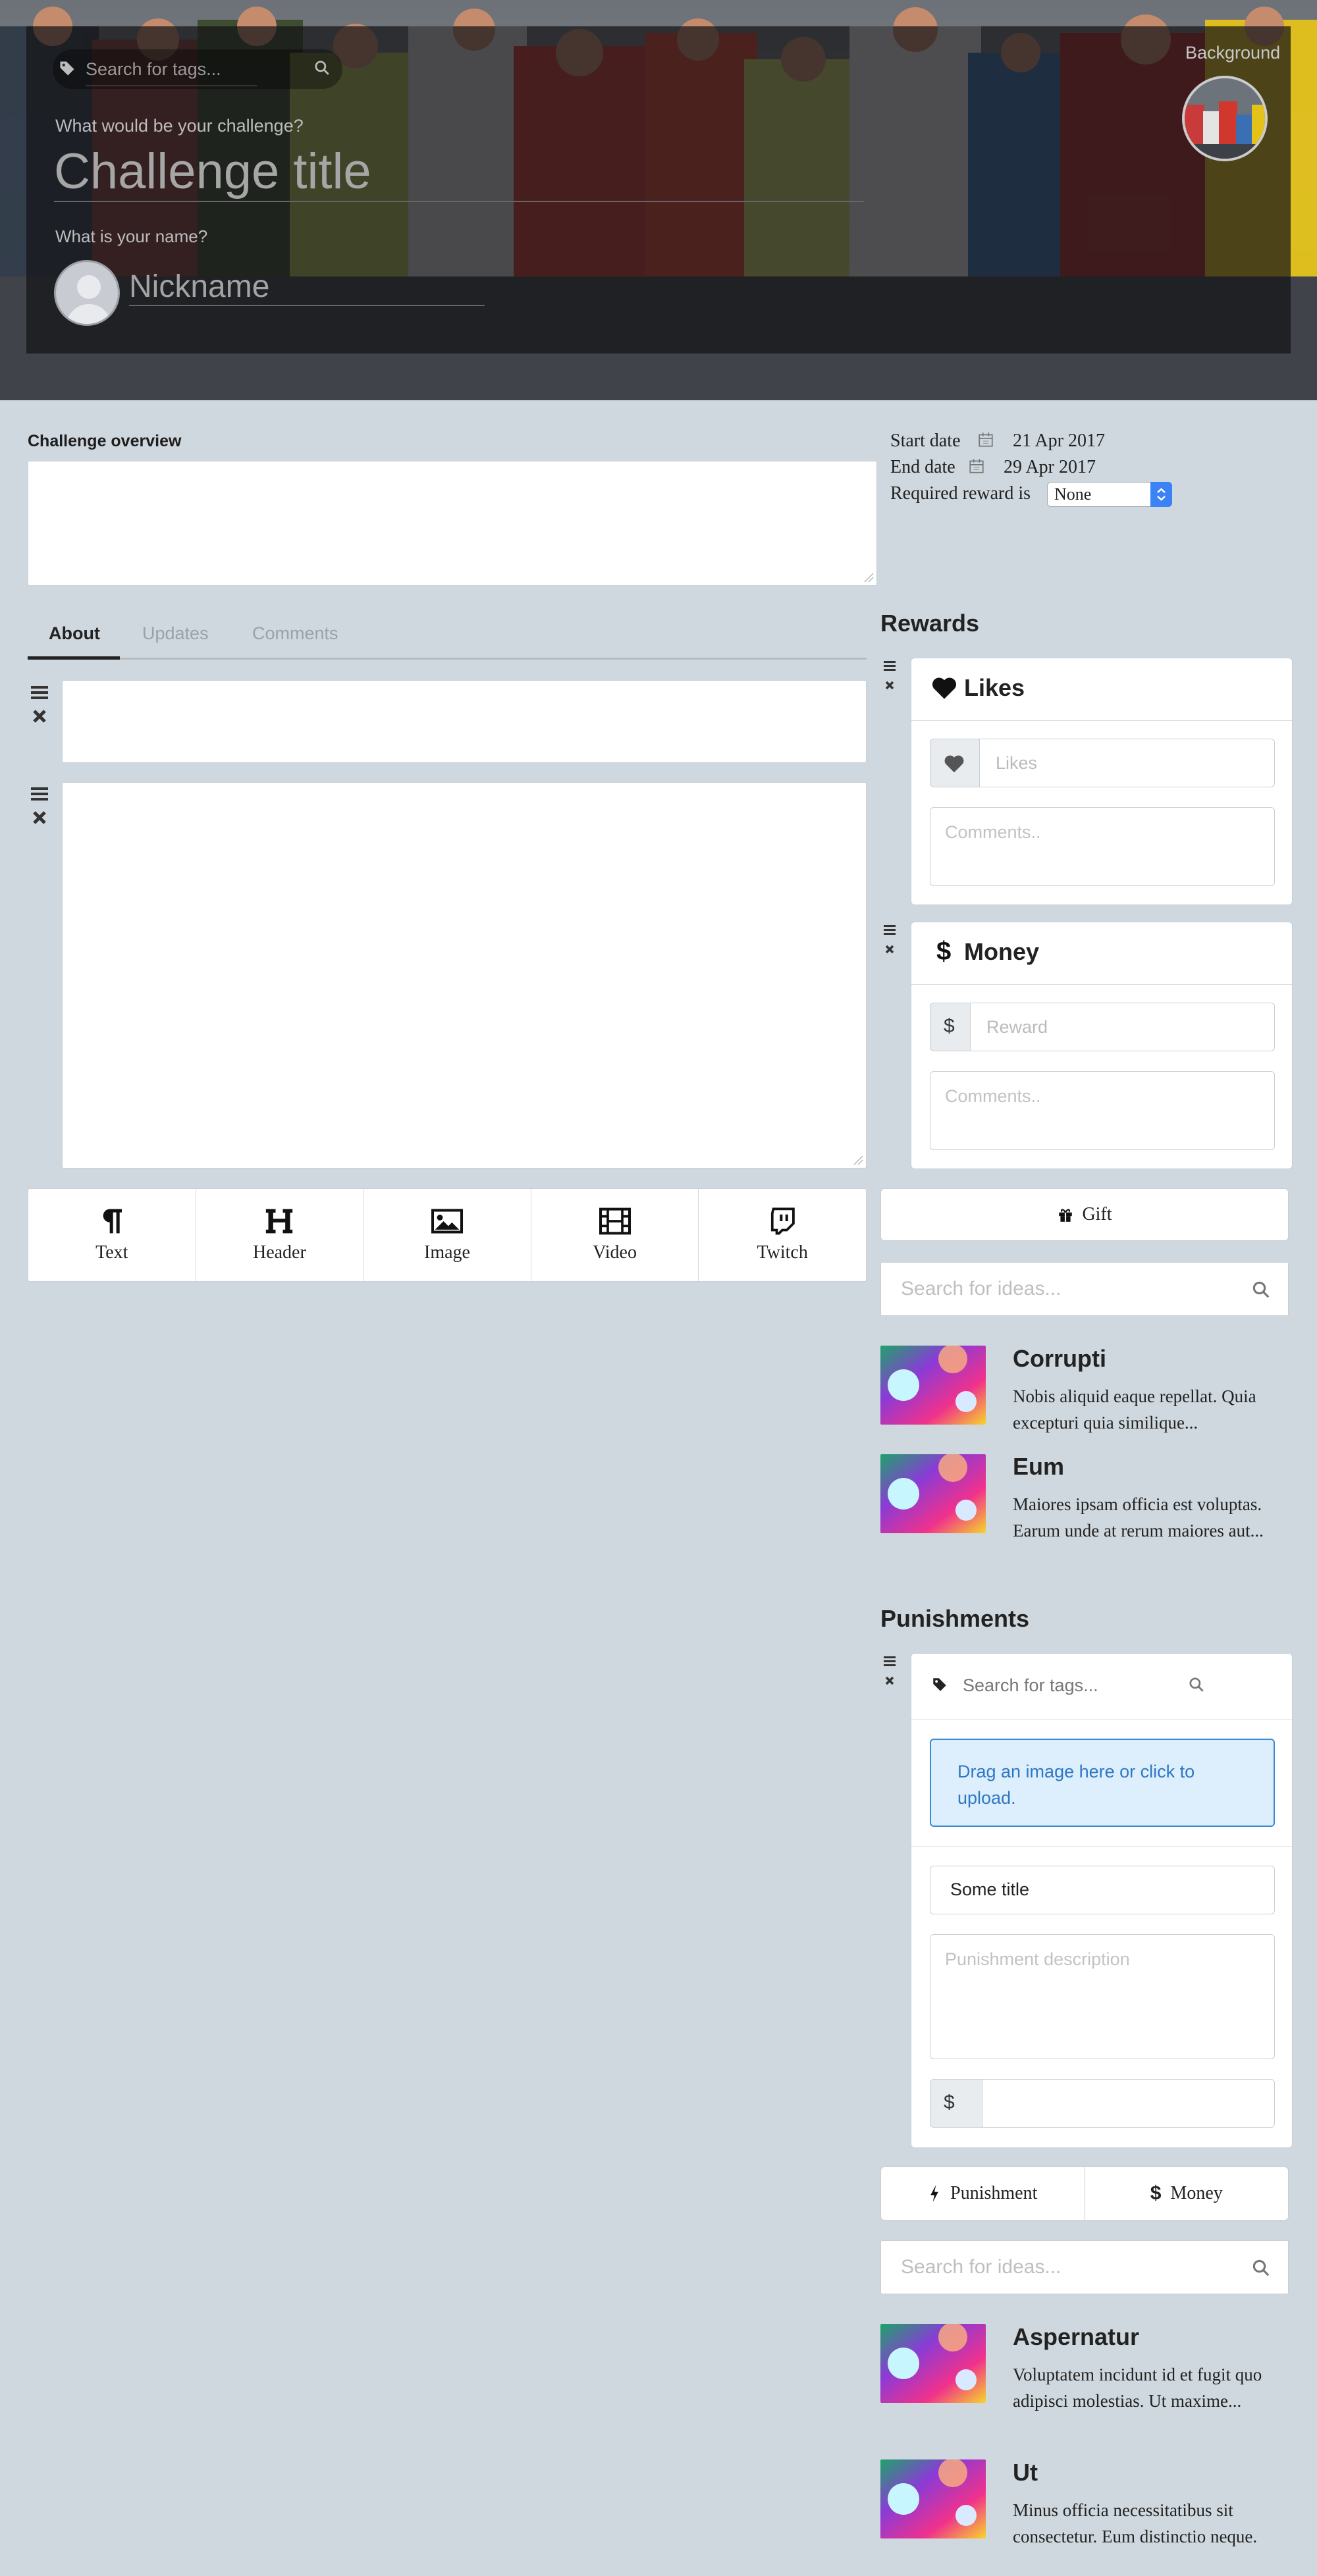  I want to click on add-header-button: Header, so click(280, 1235).